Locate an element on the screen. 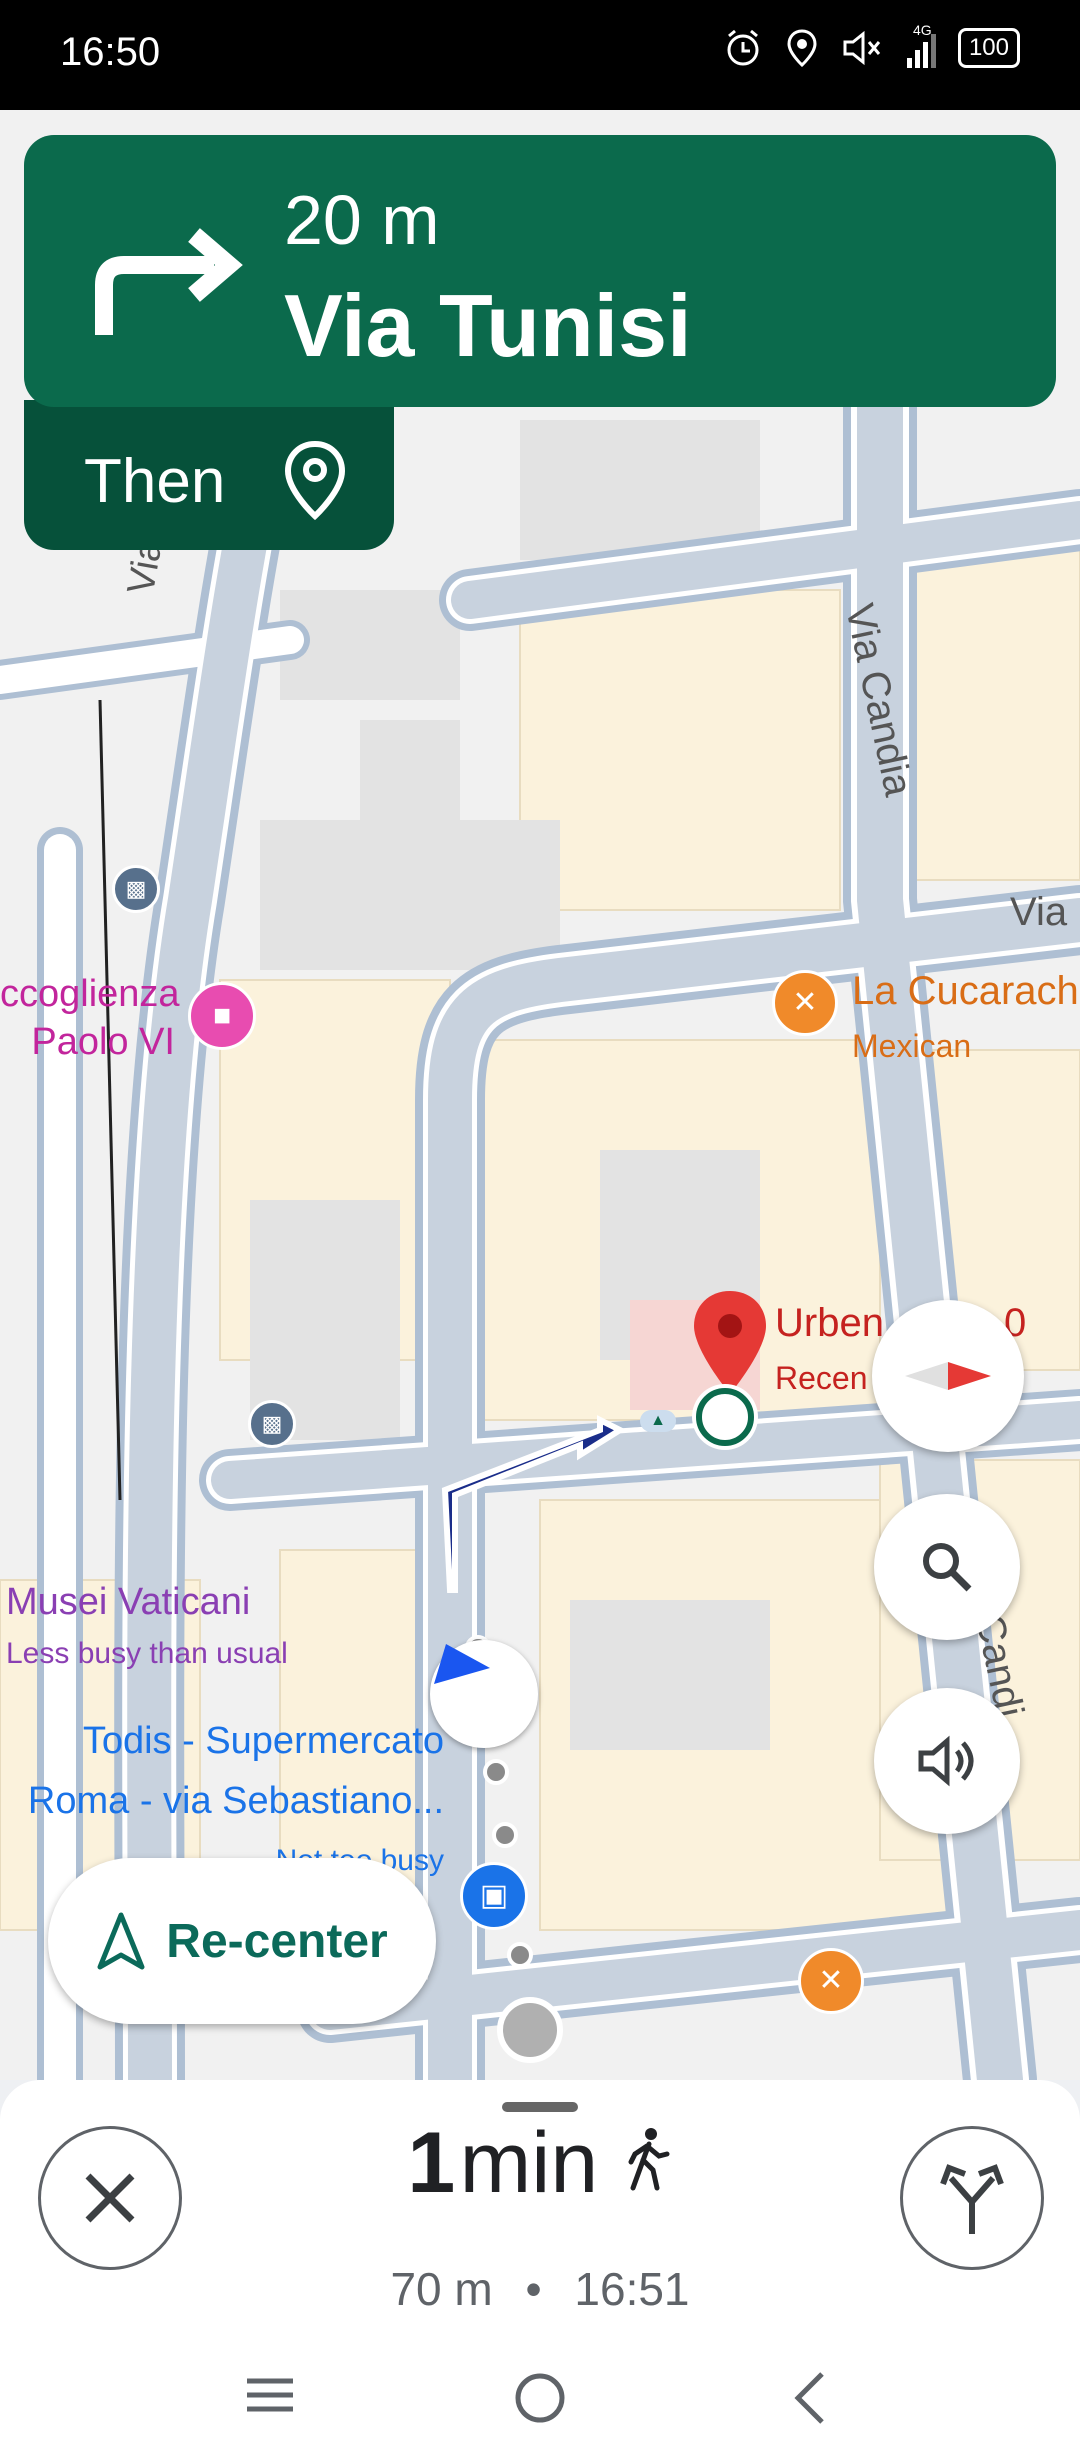  place-hotel-name: ccoglienza is located at coordinates (90, 994).